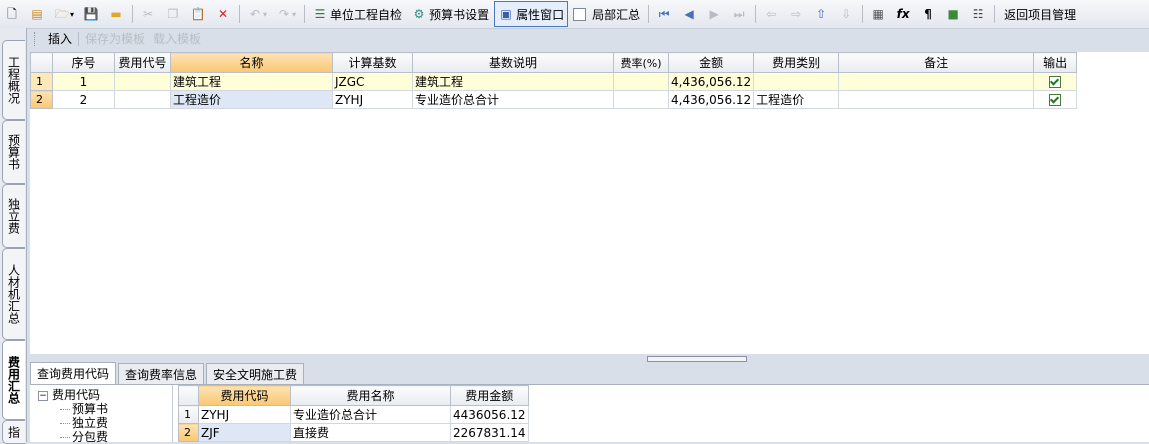  Describe the element at coordinates (711, 62) in the screenshot. I see `col-header-amount: 金额` at that location.